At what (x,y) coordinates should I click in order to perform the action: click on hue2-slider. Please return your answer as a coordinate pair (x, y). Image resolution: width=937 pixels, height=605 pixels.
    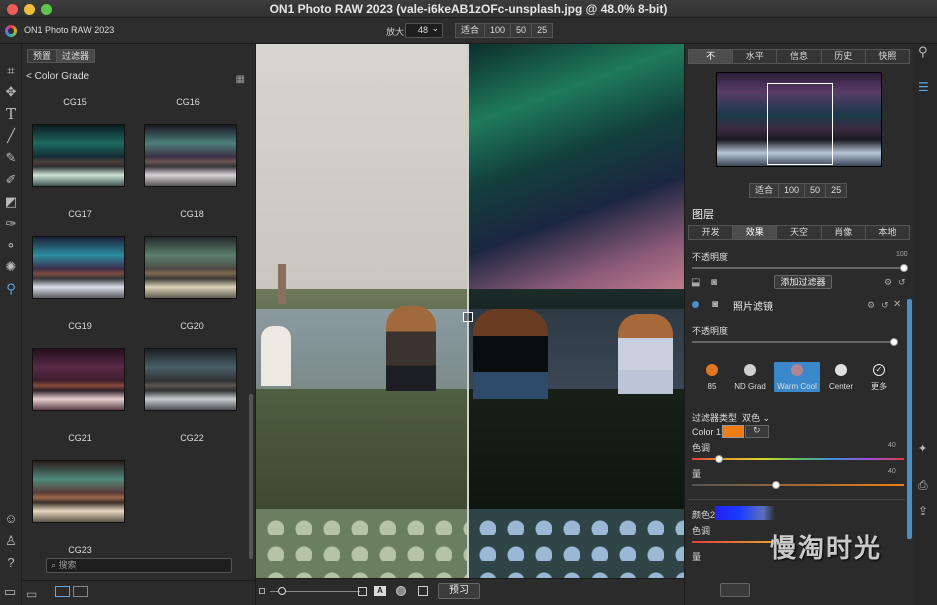
    Looking at the image, I should click on (732, 542).